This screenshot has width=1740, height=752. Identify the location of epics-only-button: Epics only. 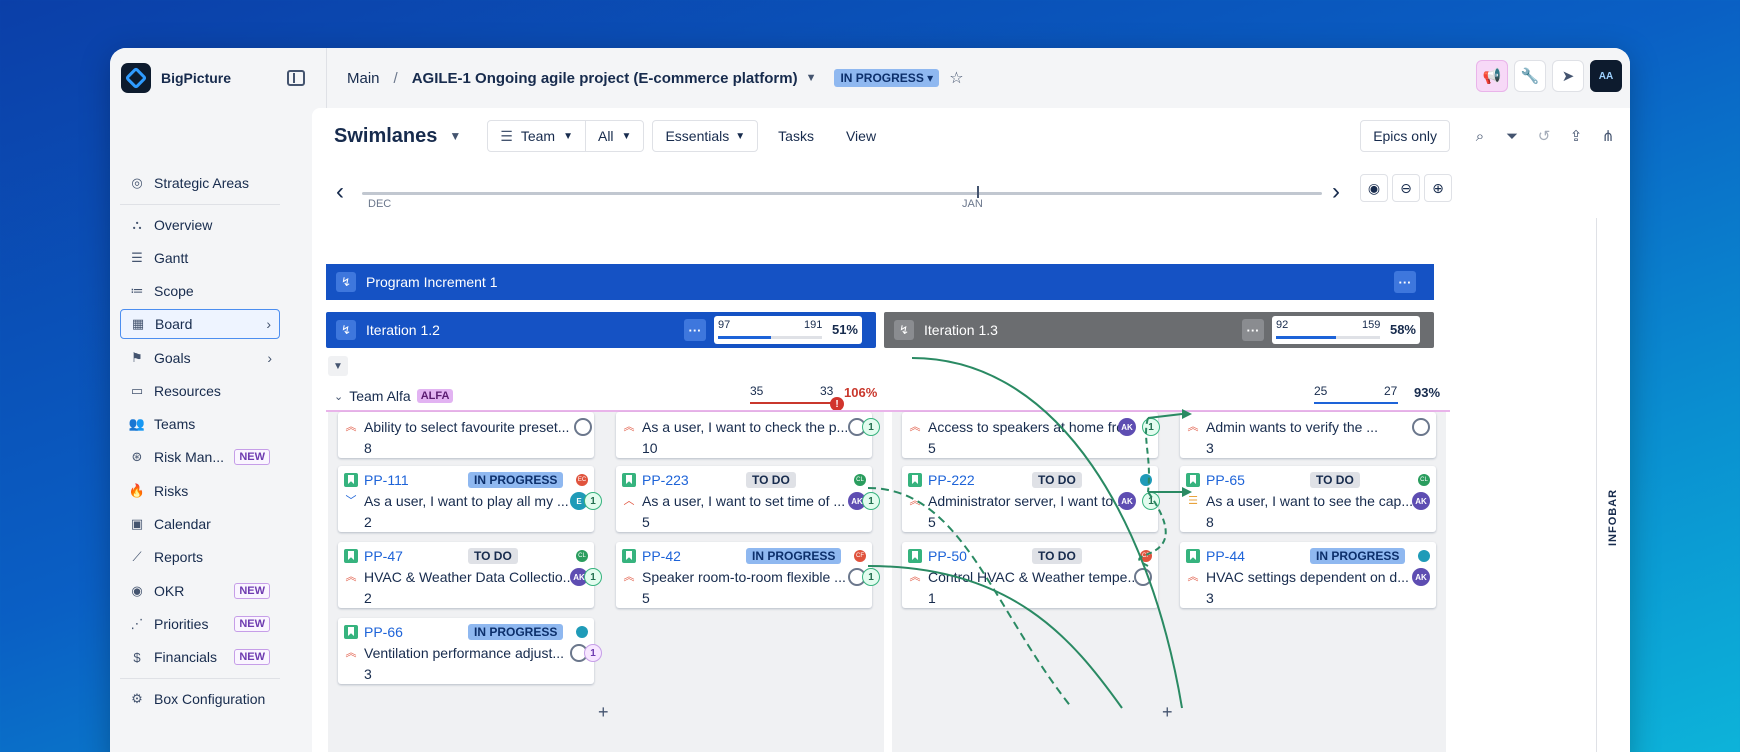
(1405, 136).